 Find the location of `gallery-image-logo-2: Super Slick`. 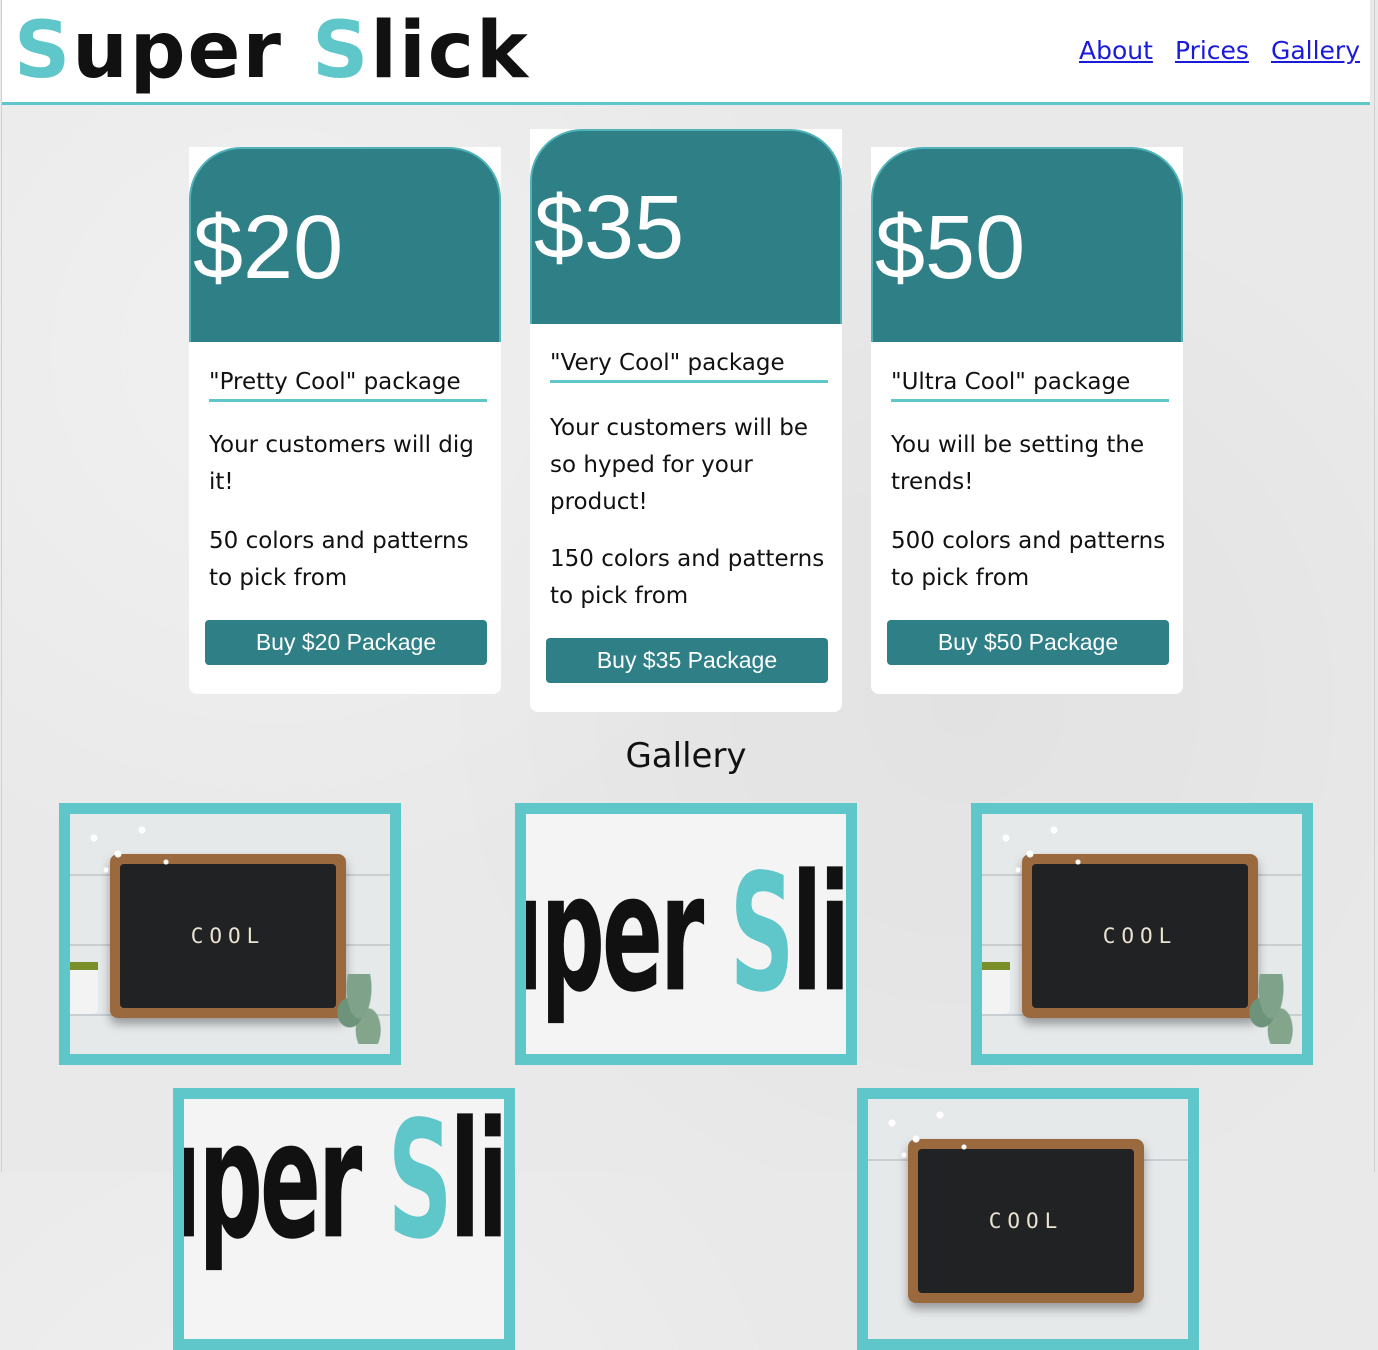

gallery-image-logo-2: Super Slick is located at coordinates (344, 1219).